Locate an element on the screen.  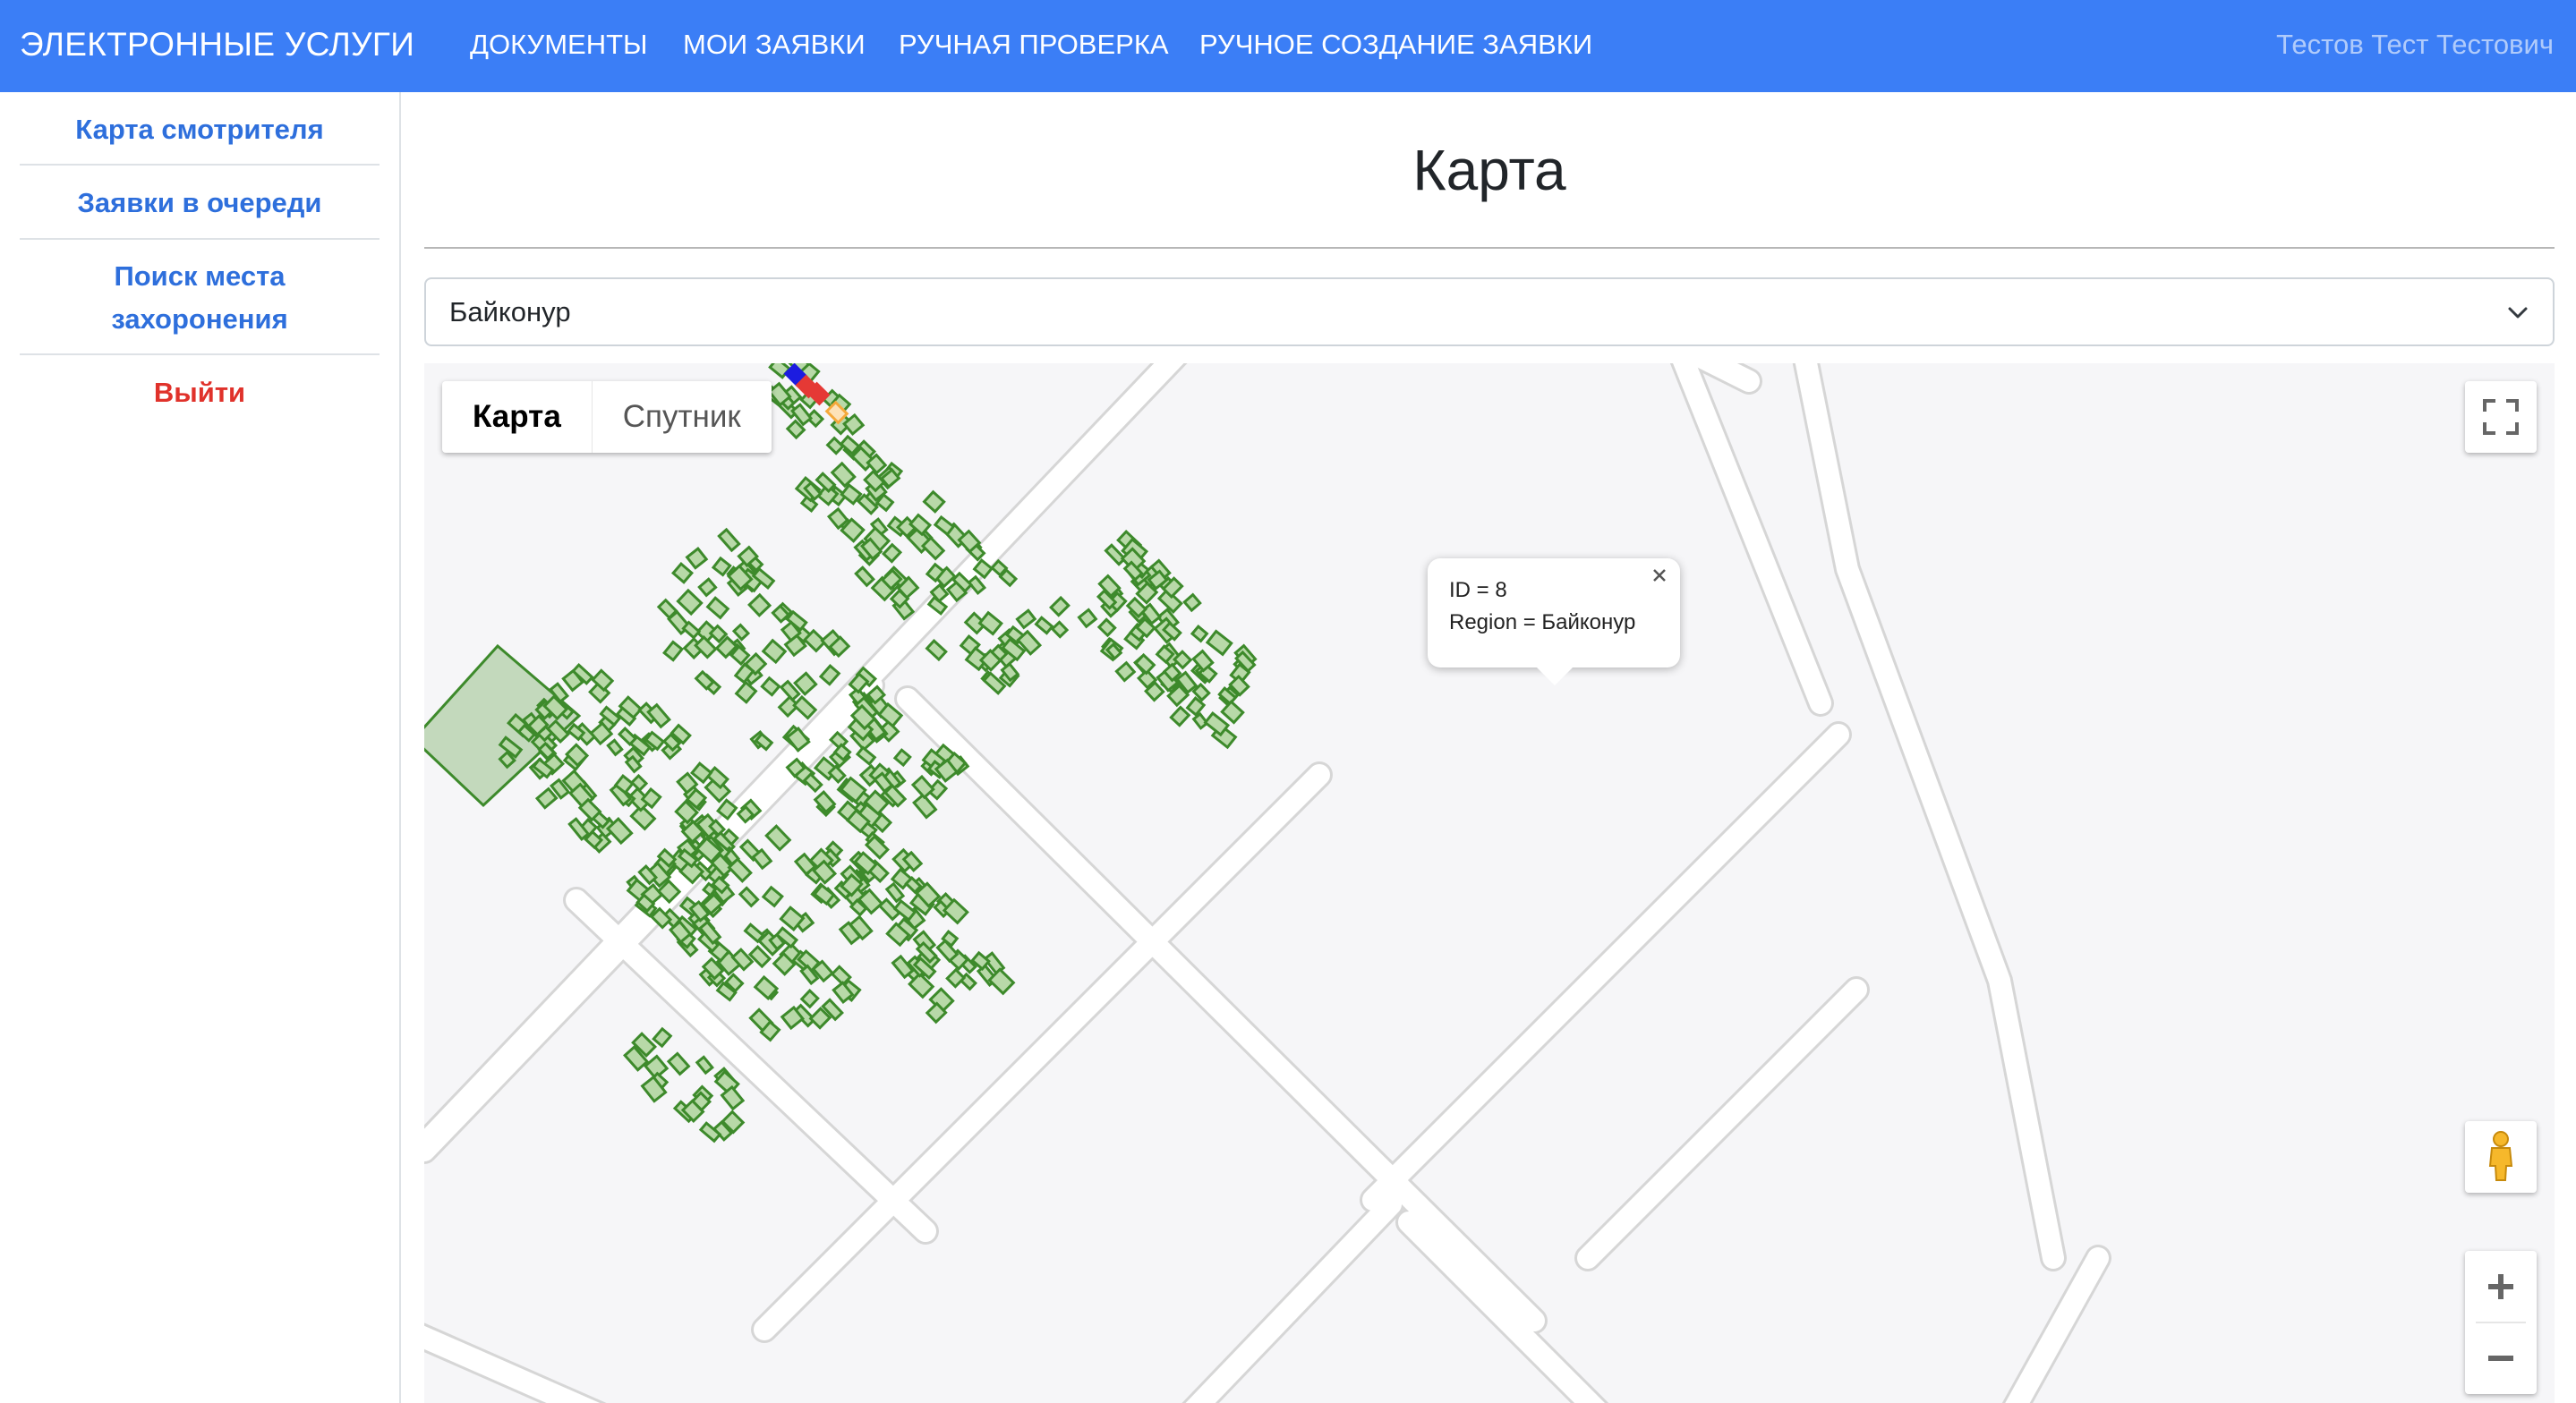
popup-region: Region = Байконур is located at coordinates (1542, 622).